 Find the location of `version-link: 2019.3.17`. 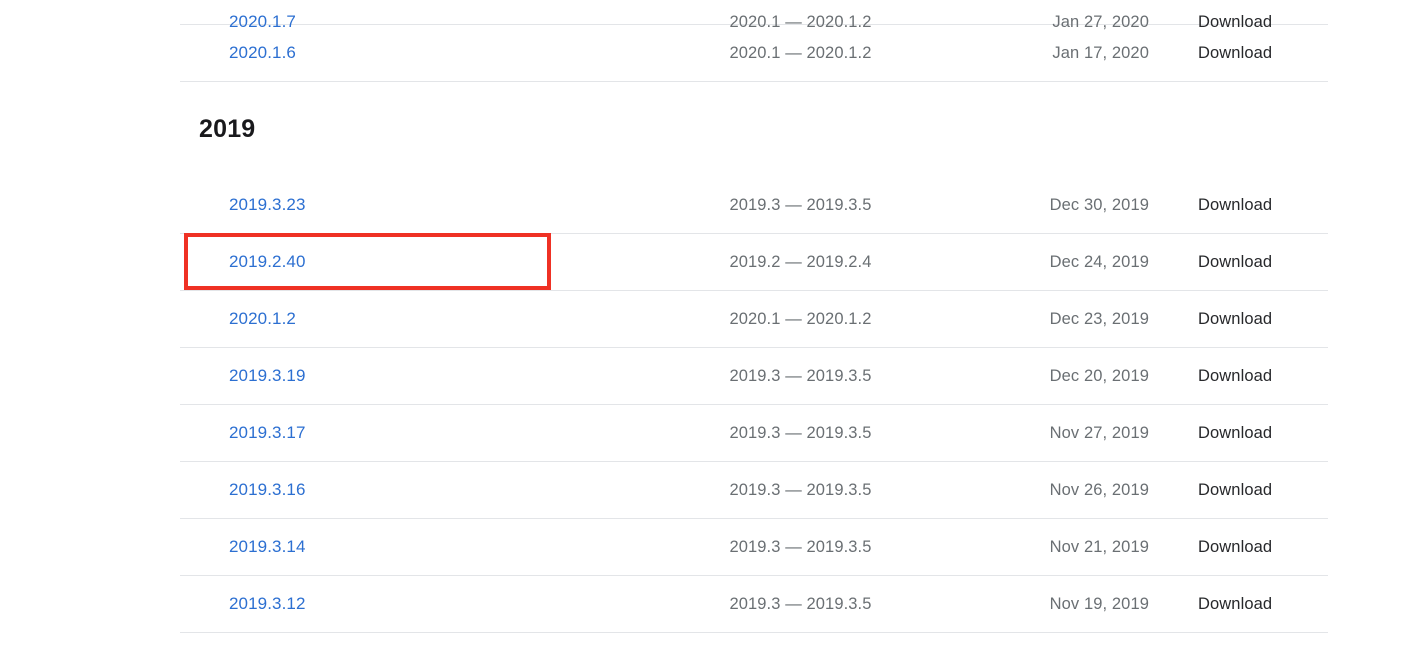

version-link: 2019.3.17 is located at coordinates (267, 432).